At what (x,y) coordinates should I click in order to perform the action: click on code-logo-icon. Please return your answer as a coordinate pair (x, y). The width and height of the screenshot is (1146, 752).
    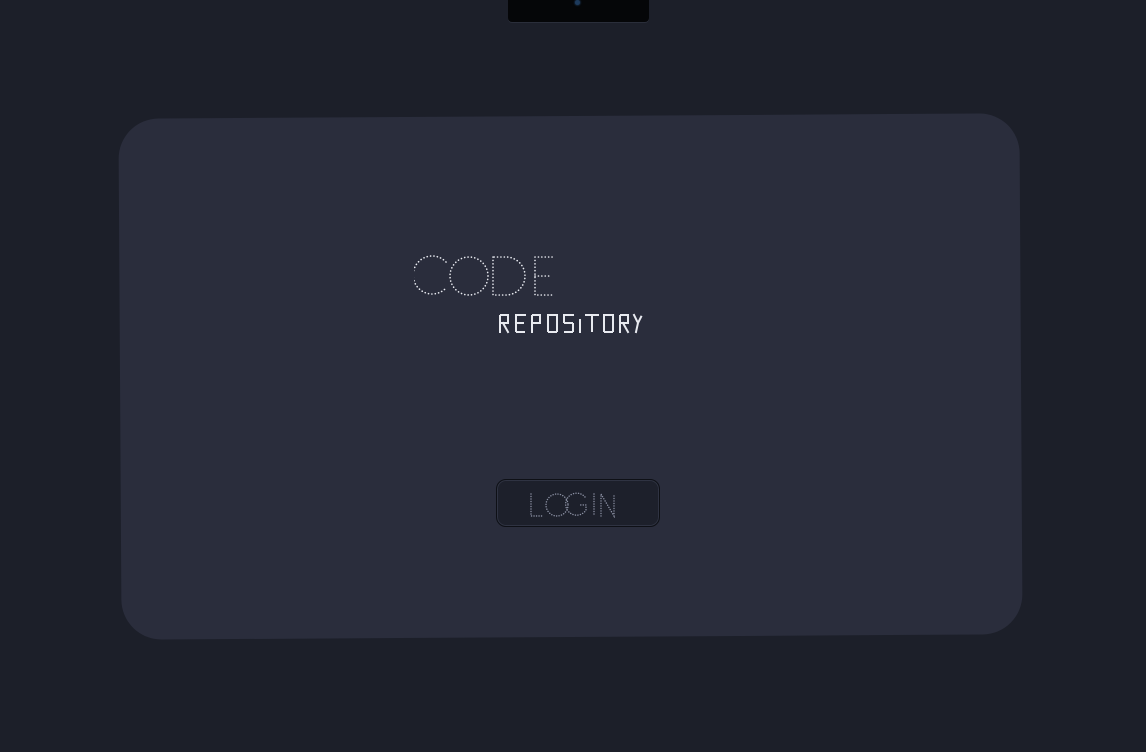
    Looking at the image, I should click on (484, 275).